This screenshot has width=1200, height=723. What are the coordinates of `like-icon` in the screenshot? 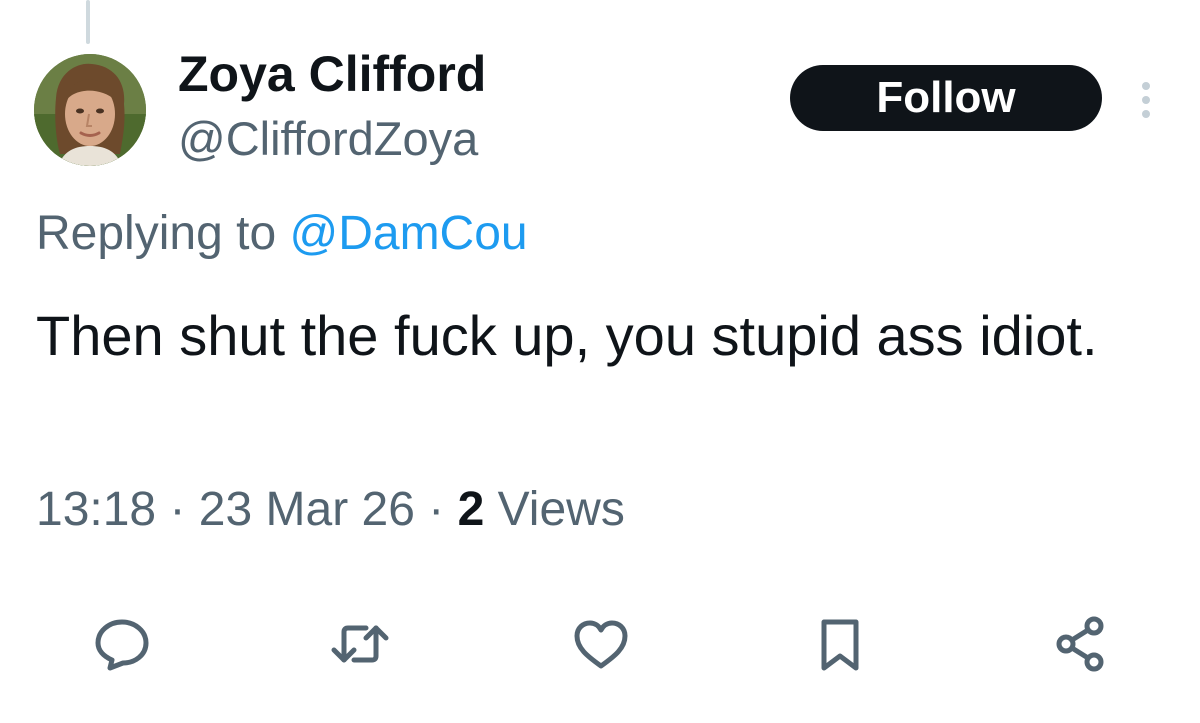 It's located at (601, 644).